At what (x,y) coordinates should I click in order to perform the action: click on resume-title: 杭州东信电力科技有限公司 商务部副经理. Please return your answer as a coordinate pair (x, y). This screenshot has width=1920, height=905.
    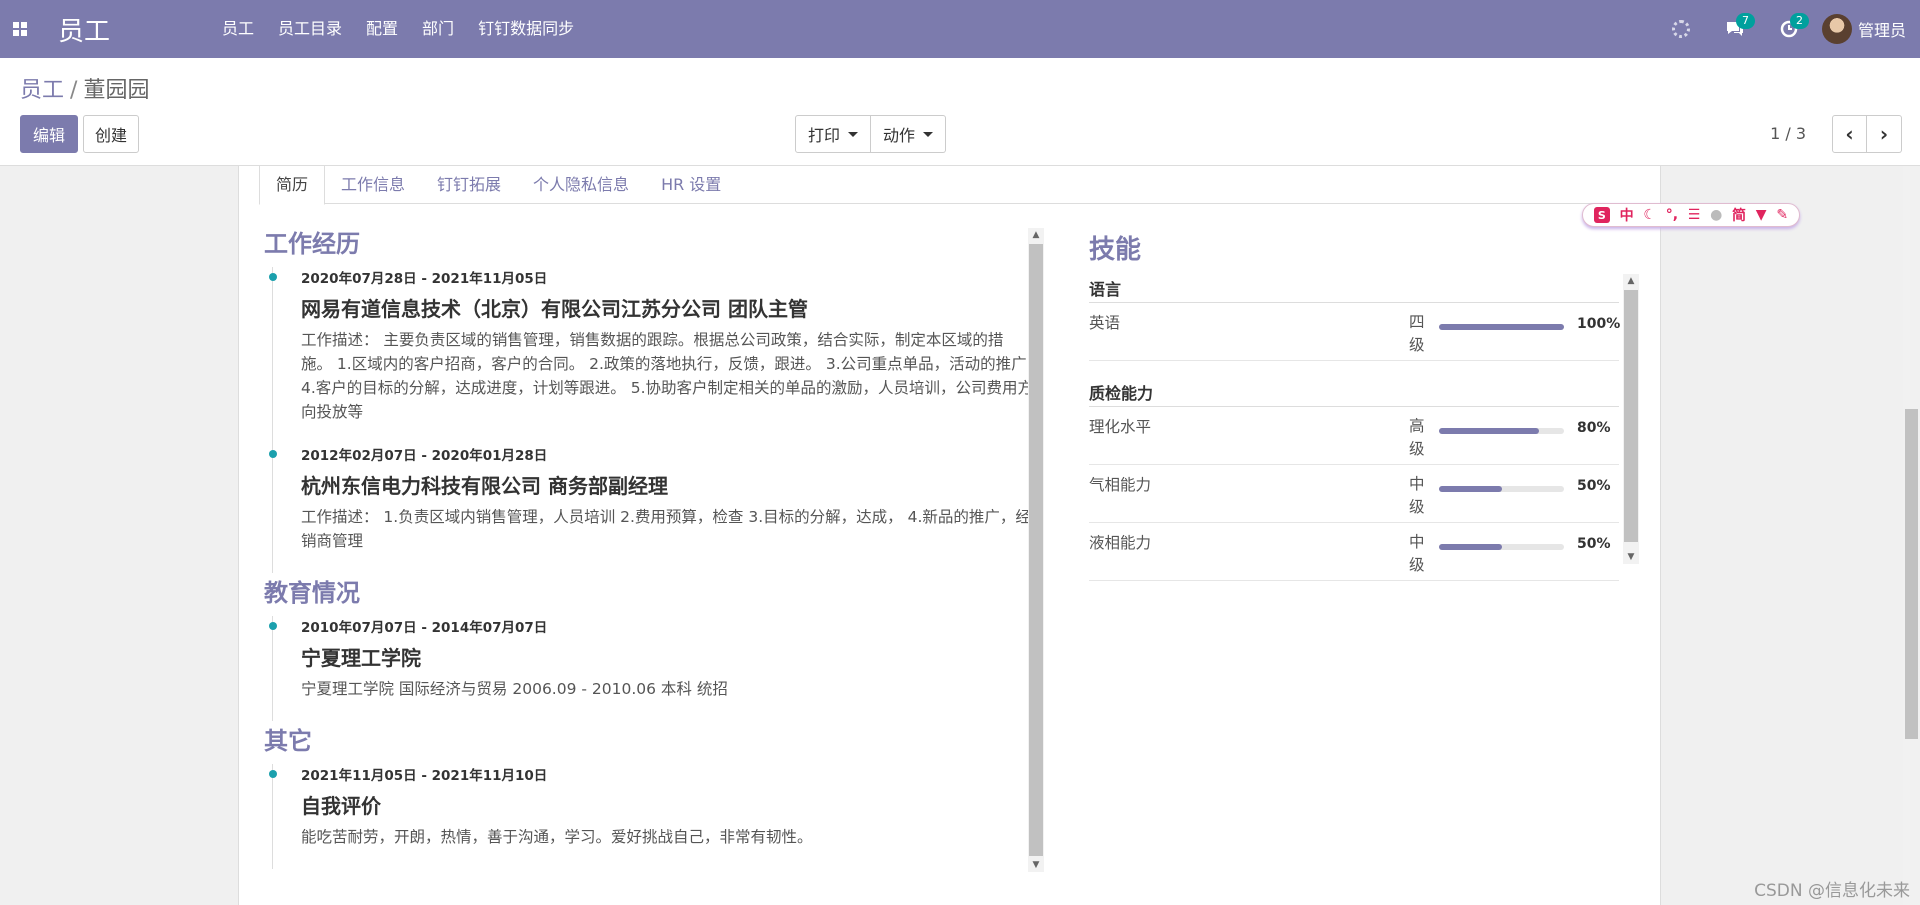
    Looking at the image, I should click on (484, 486).